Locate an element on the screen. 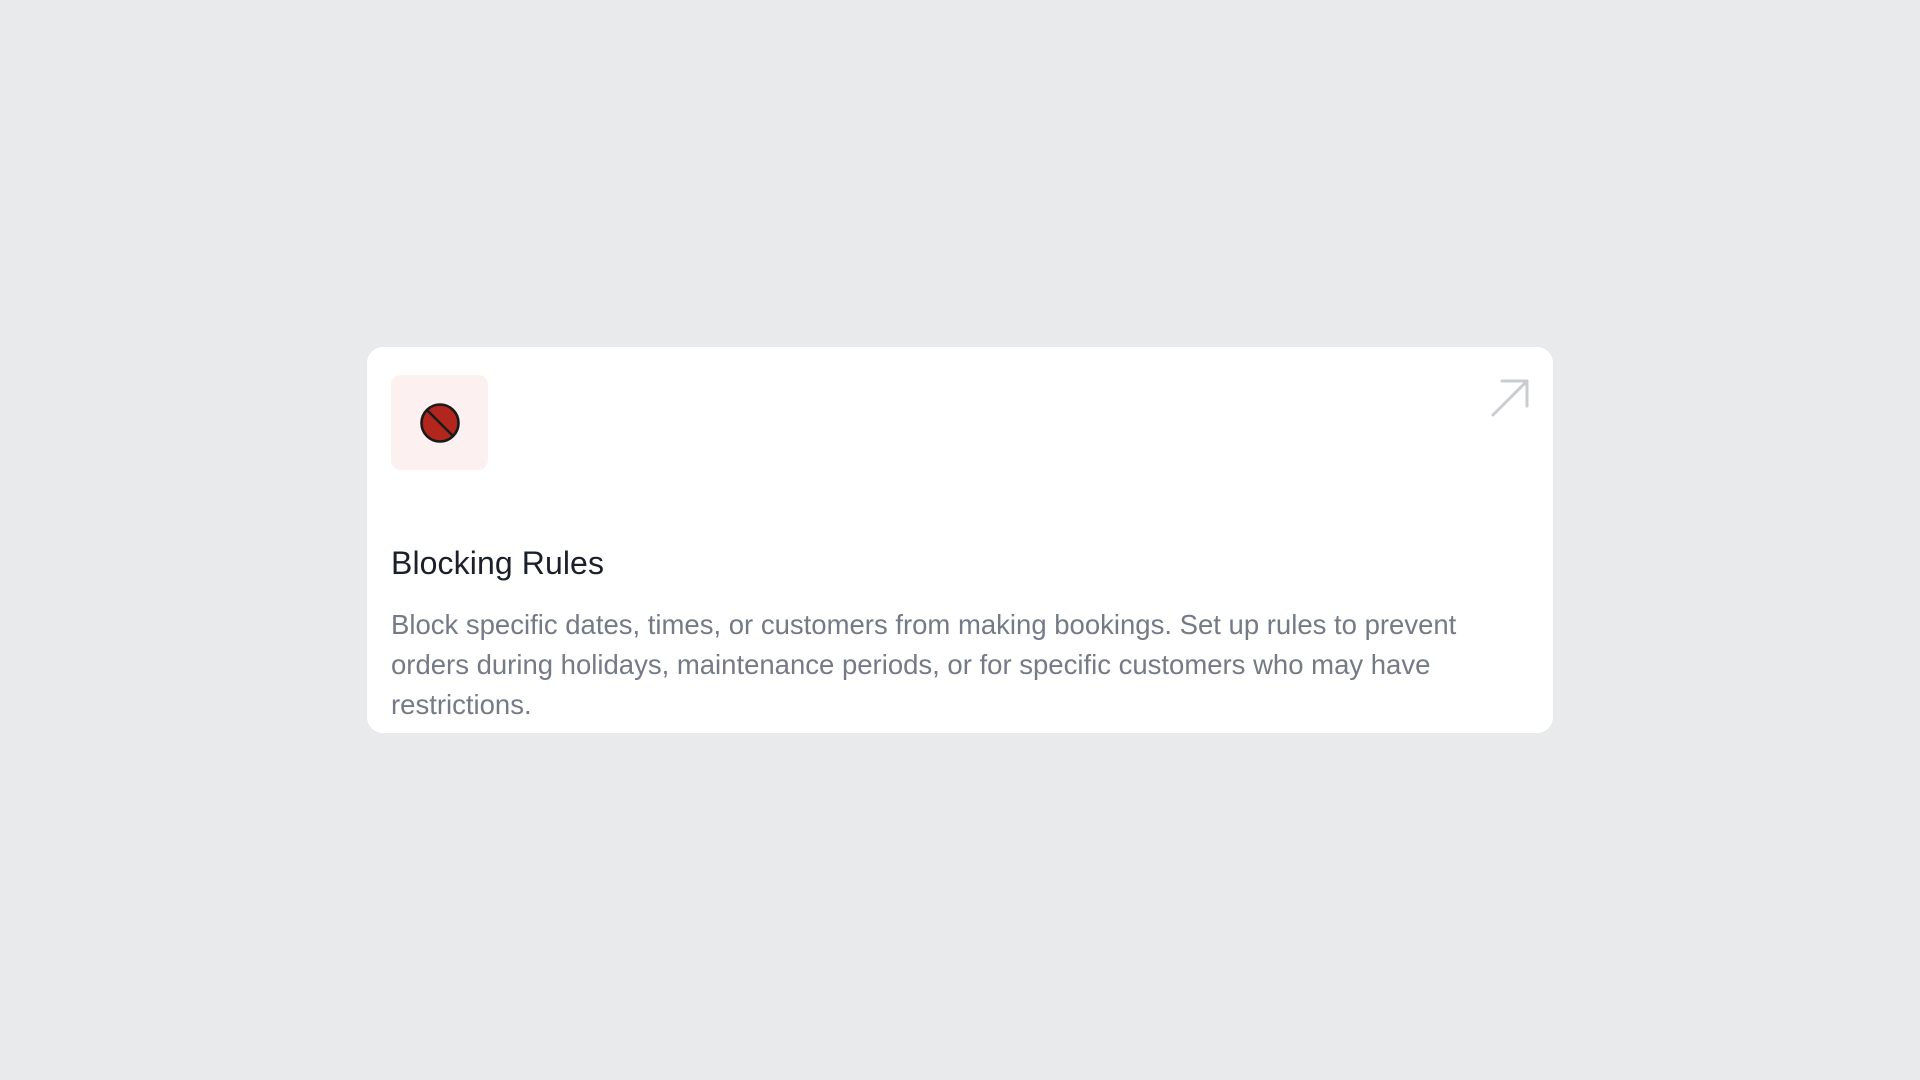 The width and height of the screenshot is (1920, 1080). block-icon is located at coordinates (439, 422).